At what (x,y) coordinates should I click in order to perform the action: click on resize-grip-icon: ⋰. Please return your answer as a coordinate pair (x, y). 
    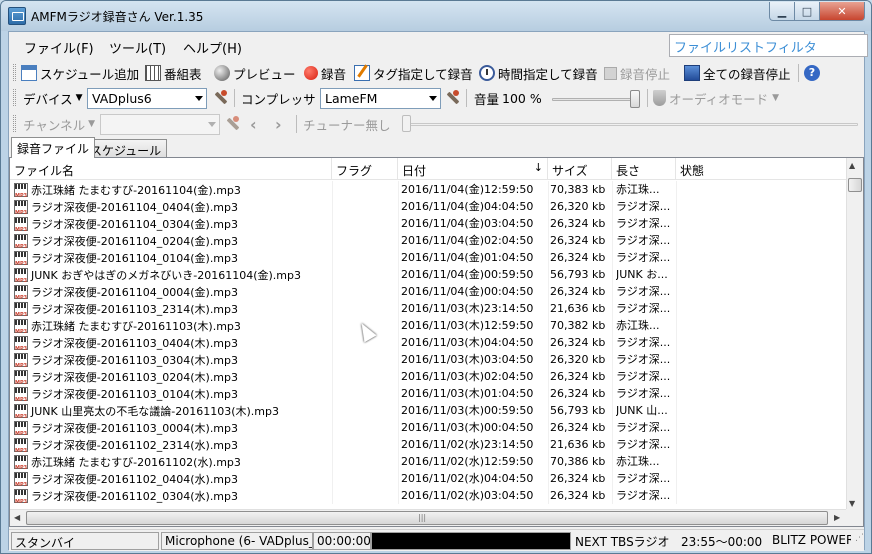
    Looking at the image, I should click on (858, 541).